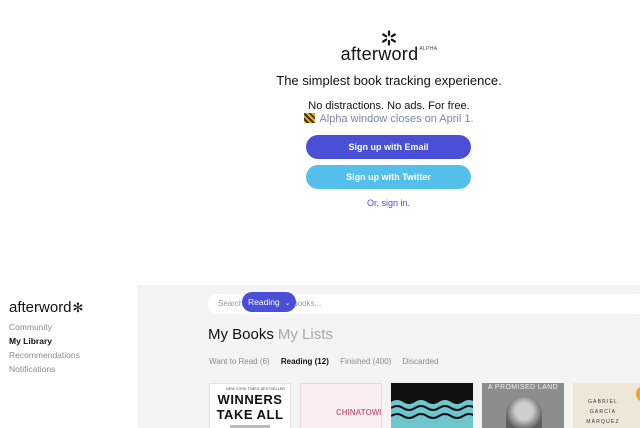  Describe the element at coordinates (305, 334) in the screenshot. I see `tab-my-lists: My Lists` at that location.